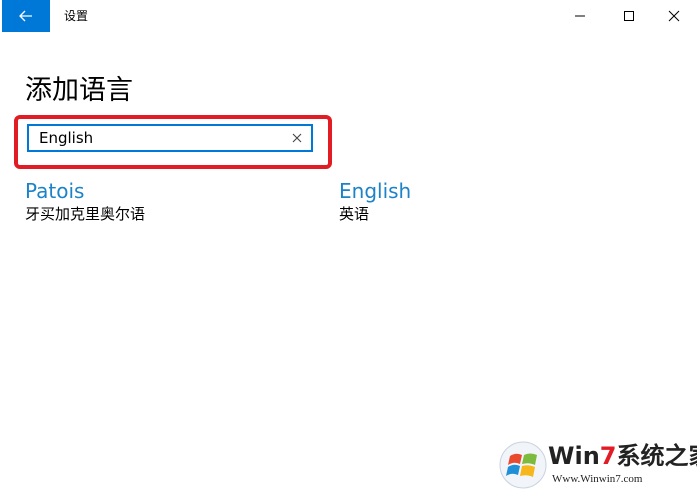 The image size is (697, 492). I want to click on language-native-name: 英语, so click(354, 214).